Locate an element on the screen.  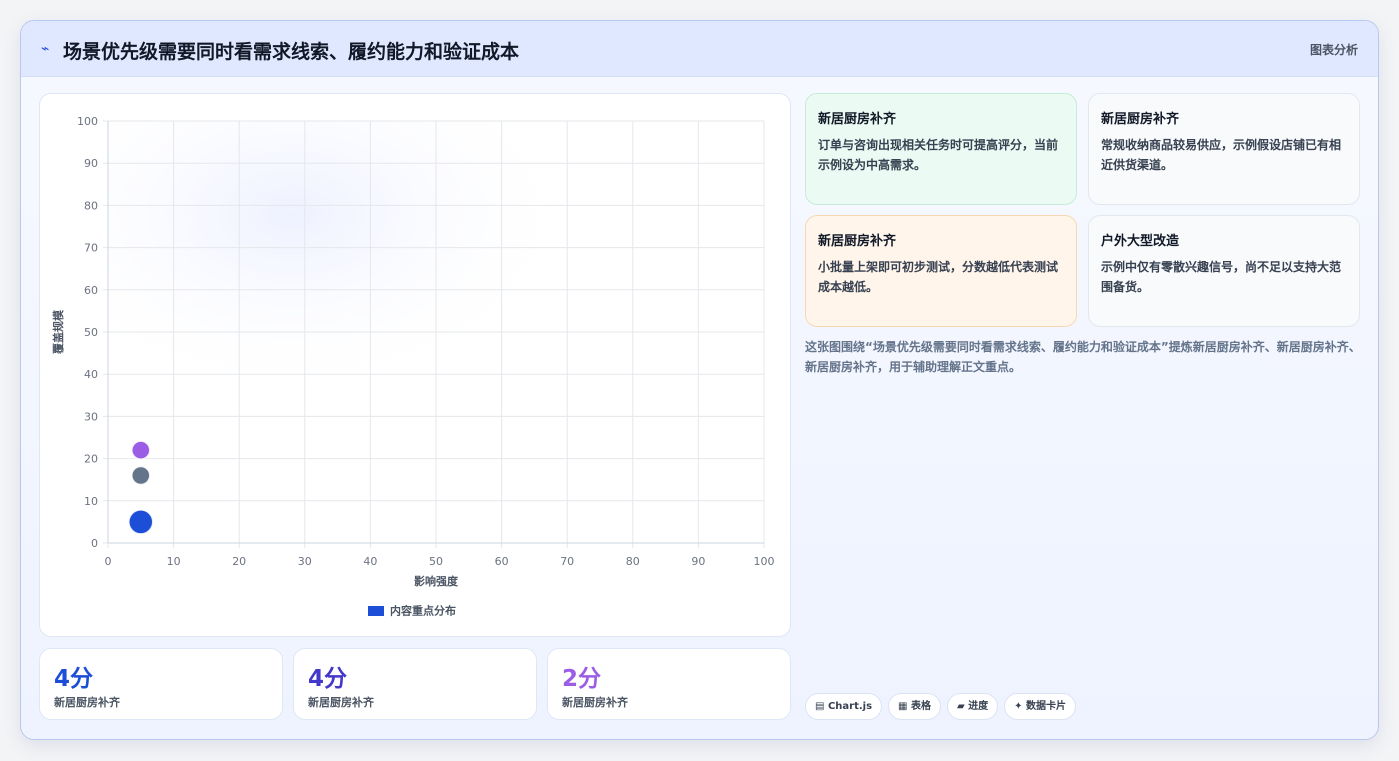
progress-icon: ▰ is located at coordinates (962, 706).